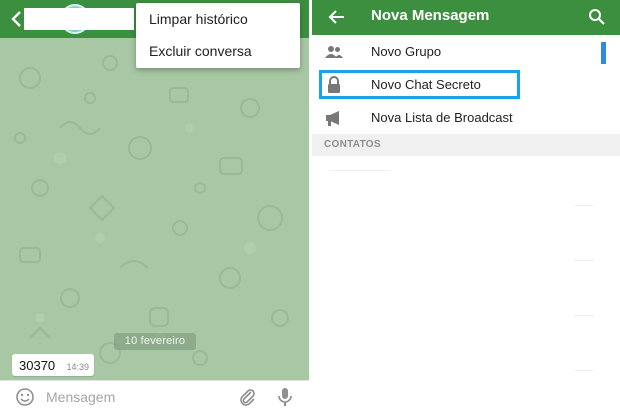 Image resolution: width=620 pixels, height=412 pixels. Describe the element at coordinates (466, 51) in the screenshot. I see `list-item-new-group: Novo Grupo` at that location.